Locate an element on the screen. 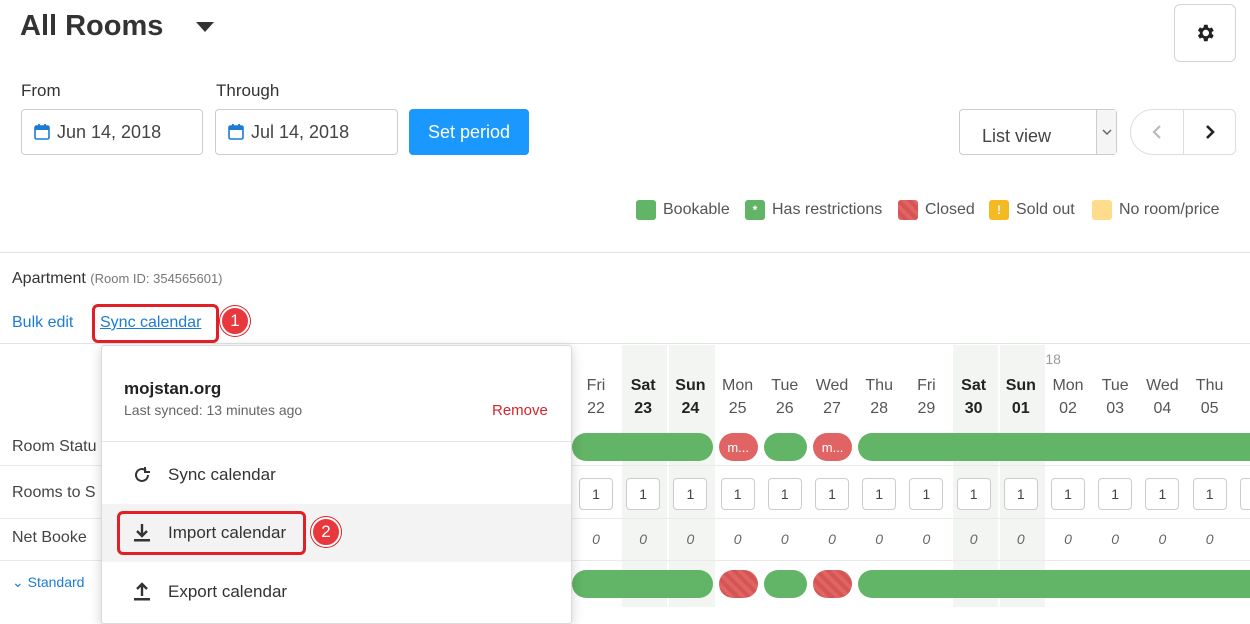  through-date-value: Jul 14, 2018 is located at coordinates (300, 131).